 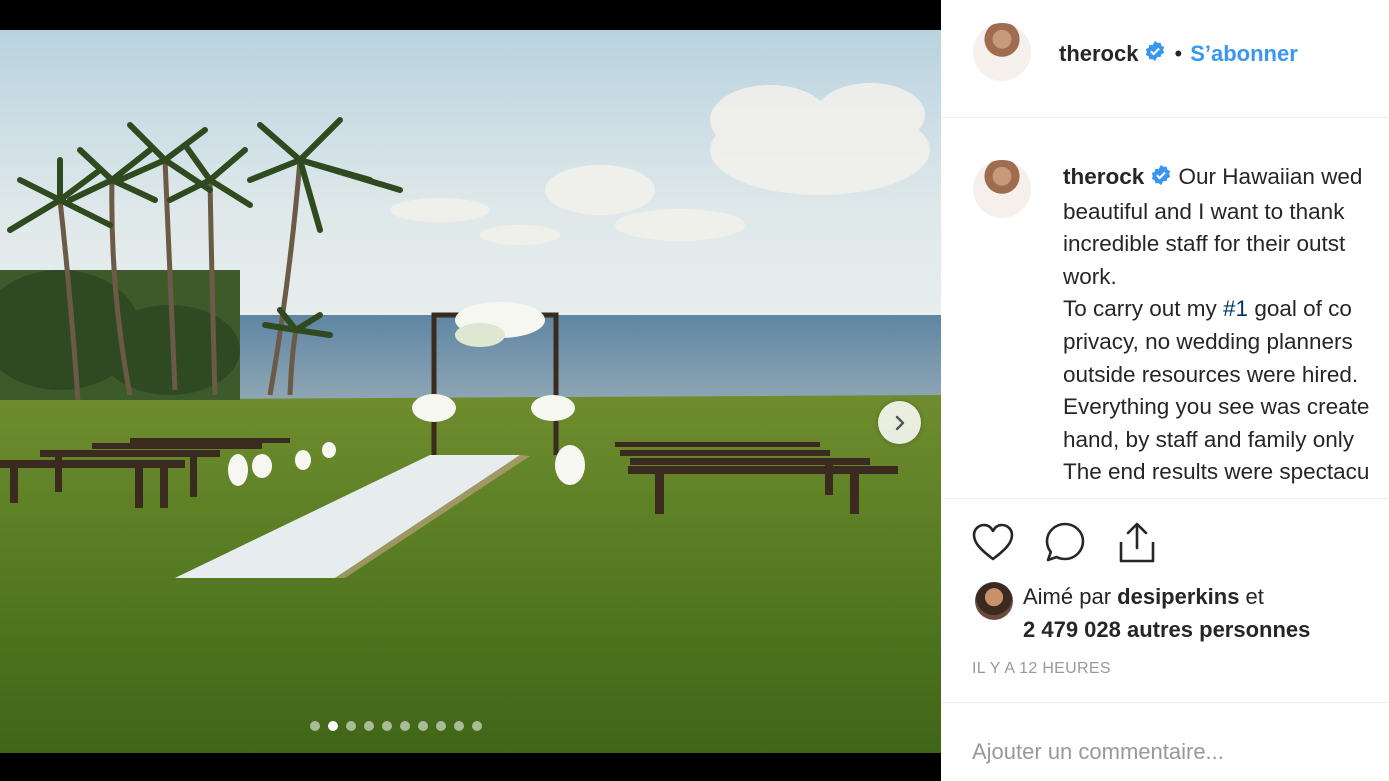 What do you see at coordinates (1204, 244) in the screenshot?
I see `caption-line: incredible staff for their outst` at bounding box center [1204, 244].